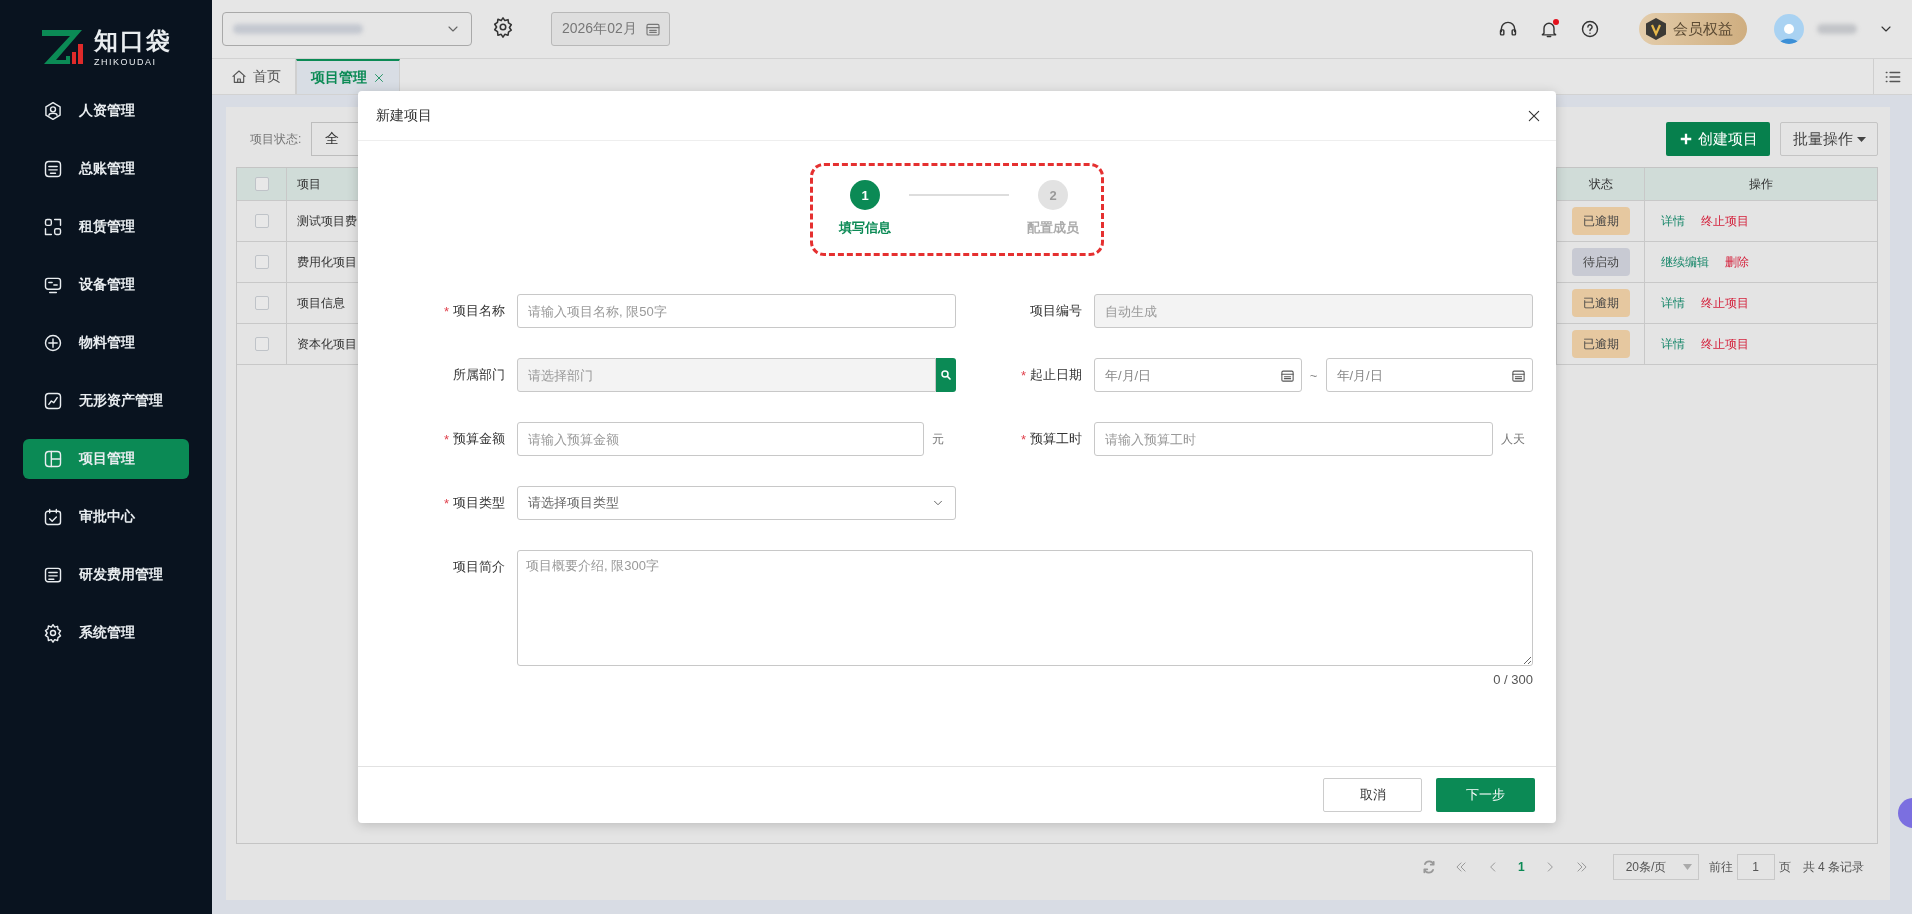 The width and height of the screenshot is (1912, 914). Describe the element at coordinates (327, 262) in the screenshot. I see `table-cell: 费用化项目` at that location.